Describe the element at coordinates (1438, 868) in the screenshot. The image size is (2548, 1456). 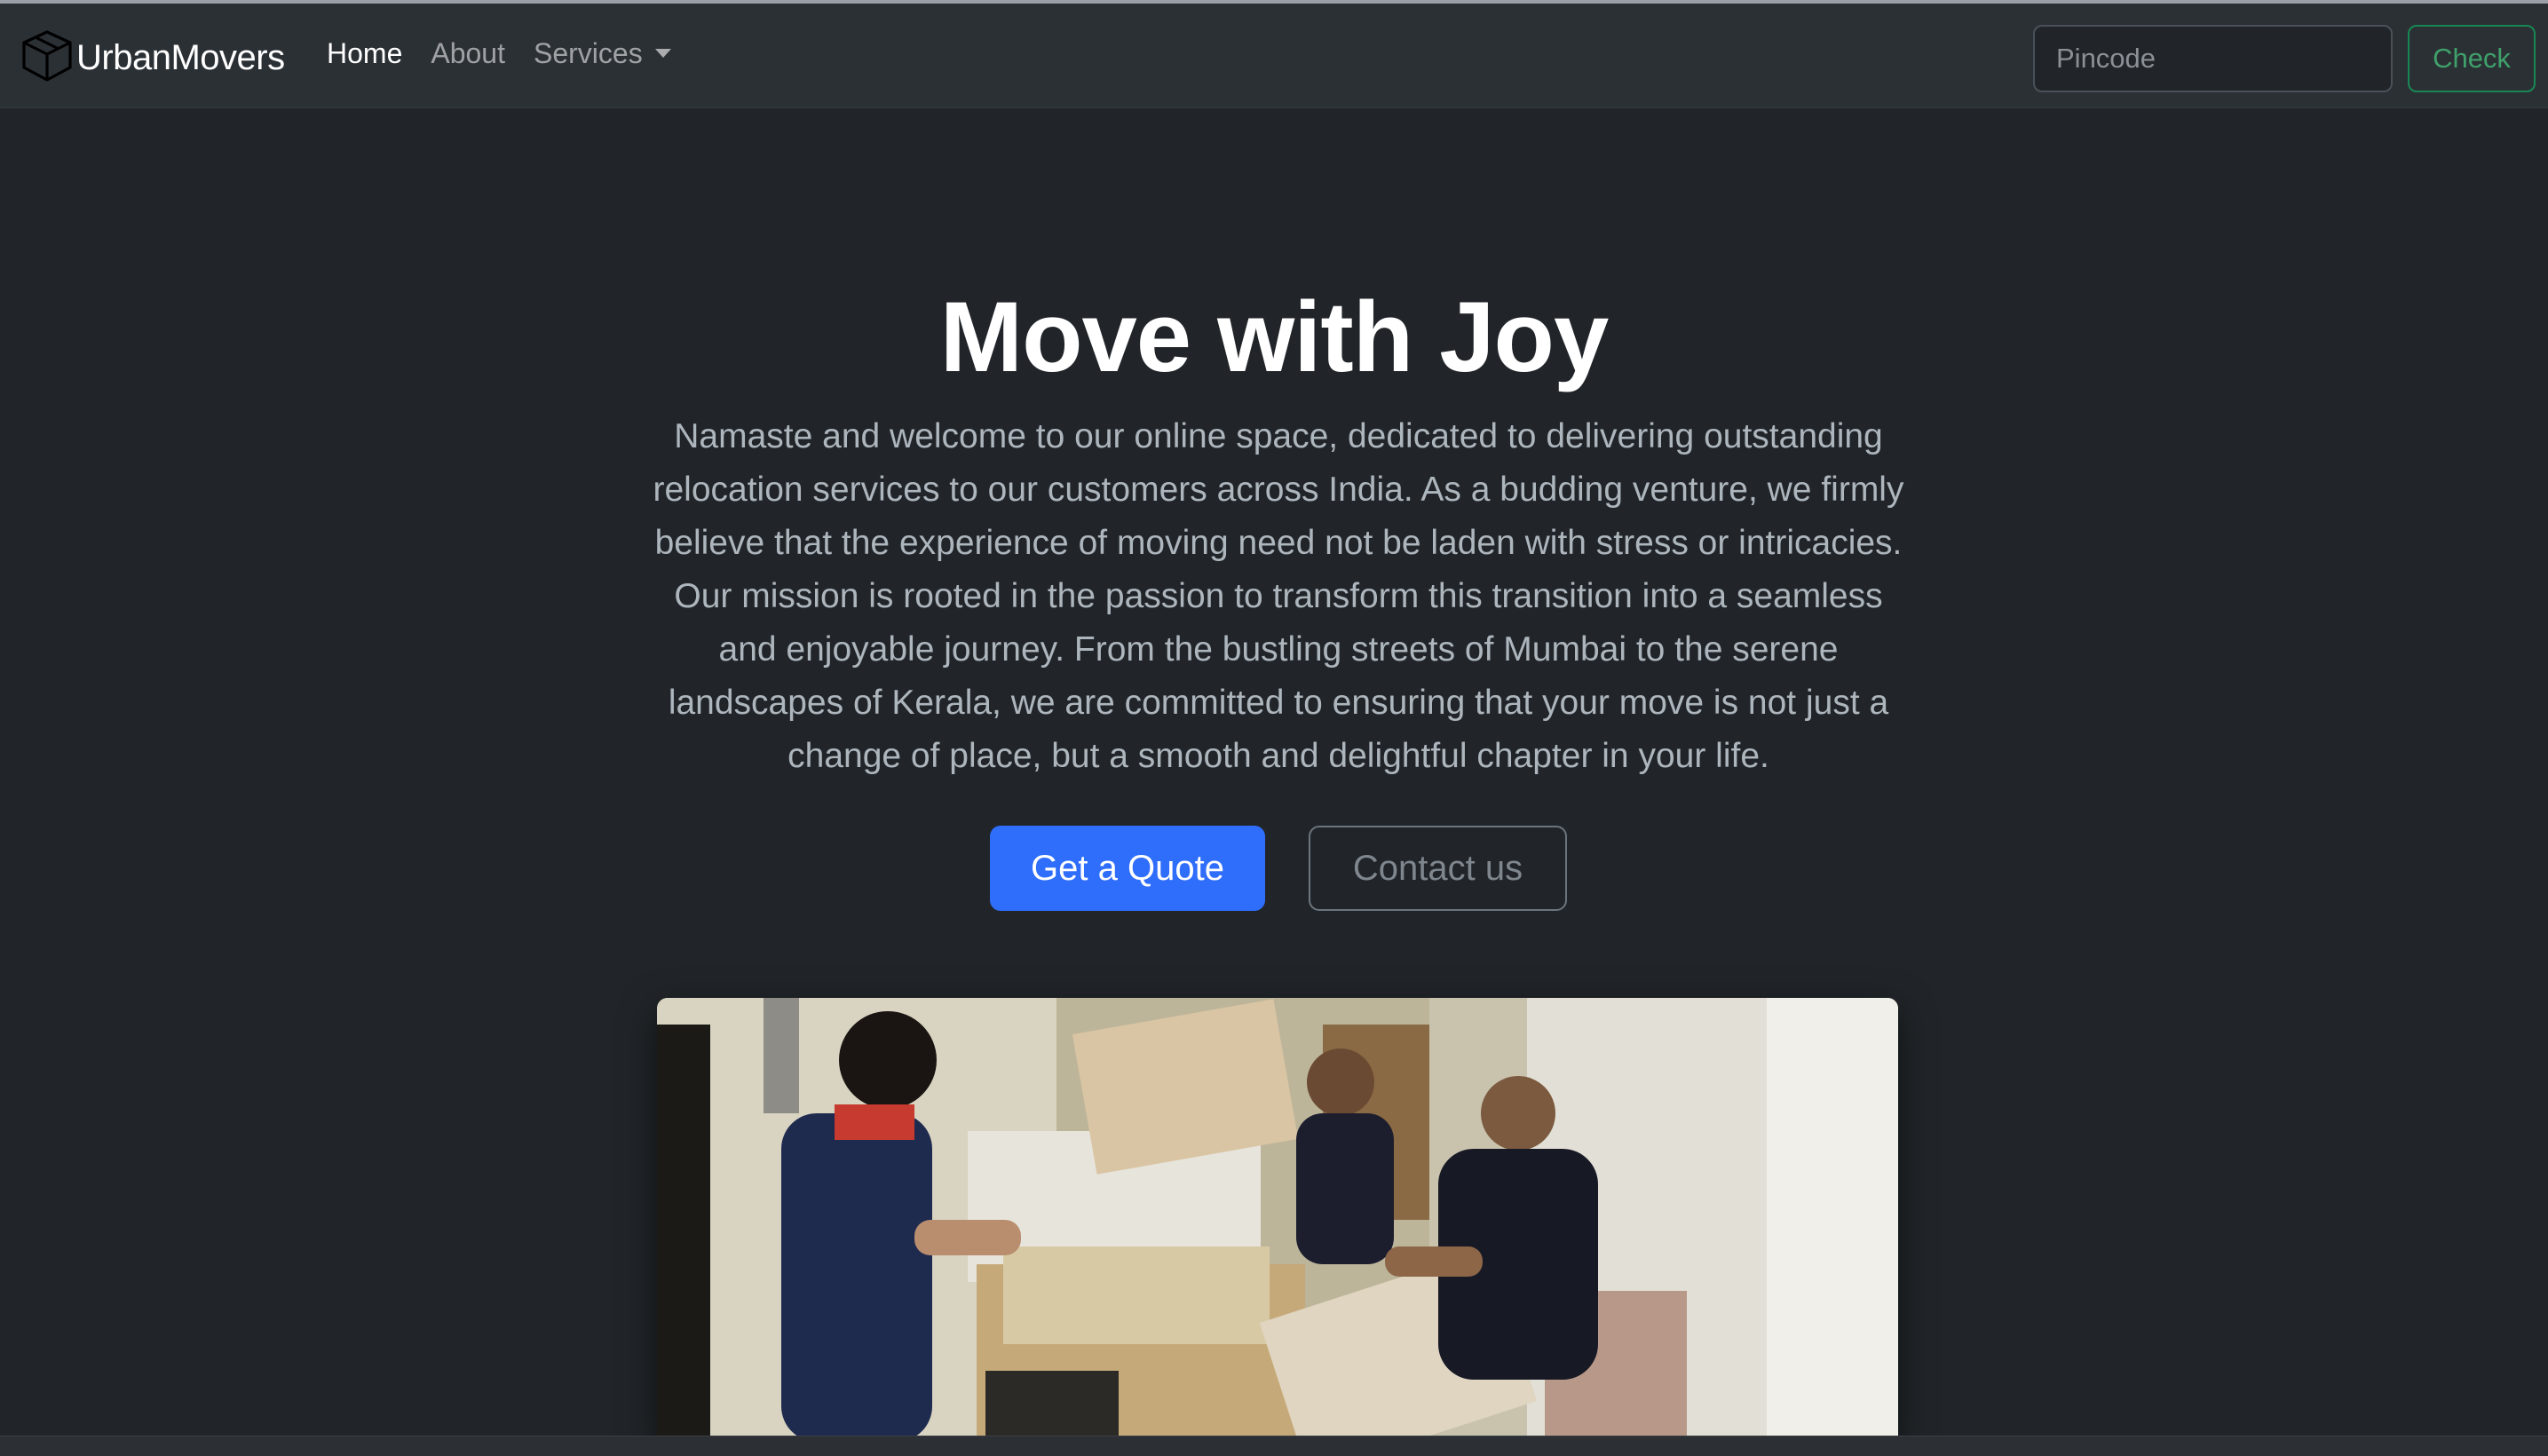
I see `contact-us-button: Contact us` at that location.